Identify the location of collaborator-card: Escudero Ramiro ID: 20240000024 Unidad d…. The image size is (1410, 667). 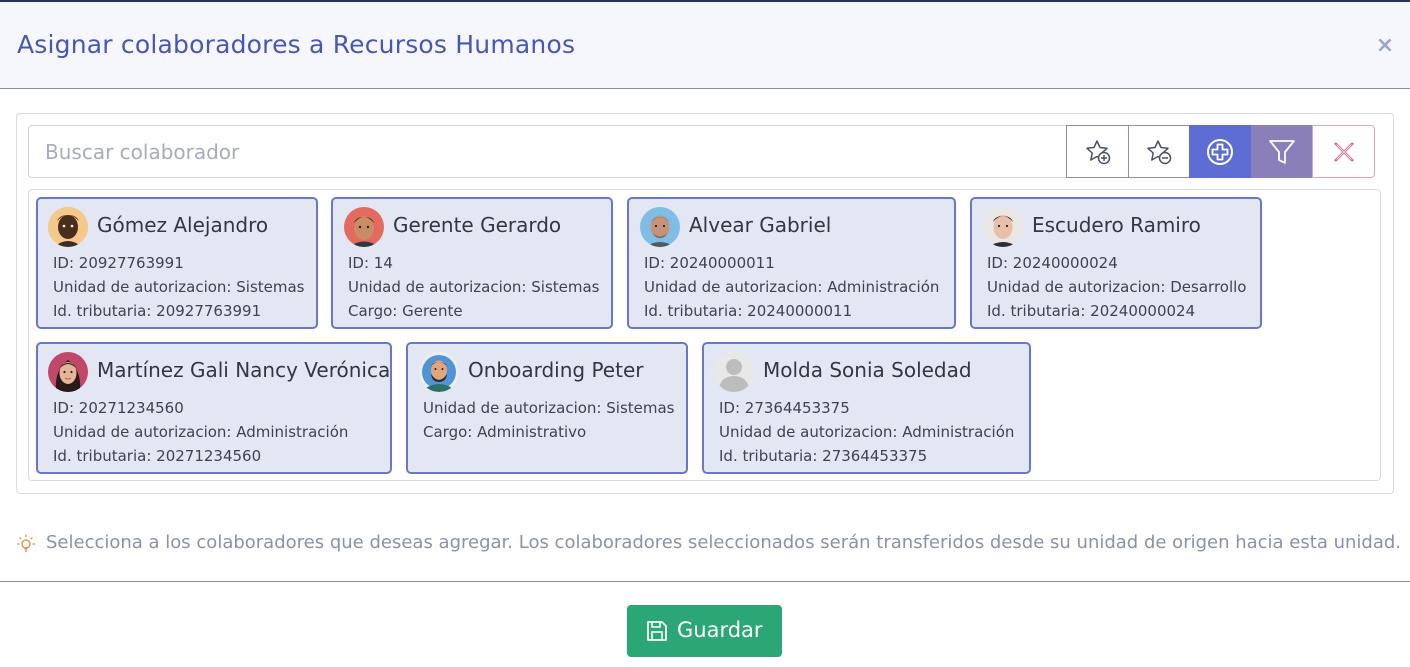
(1116, 263).